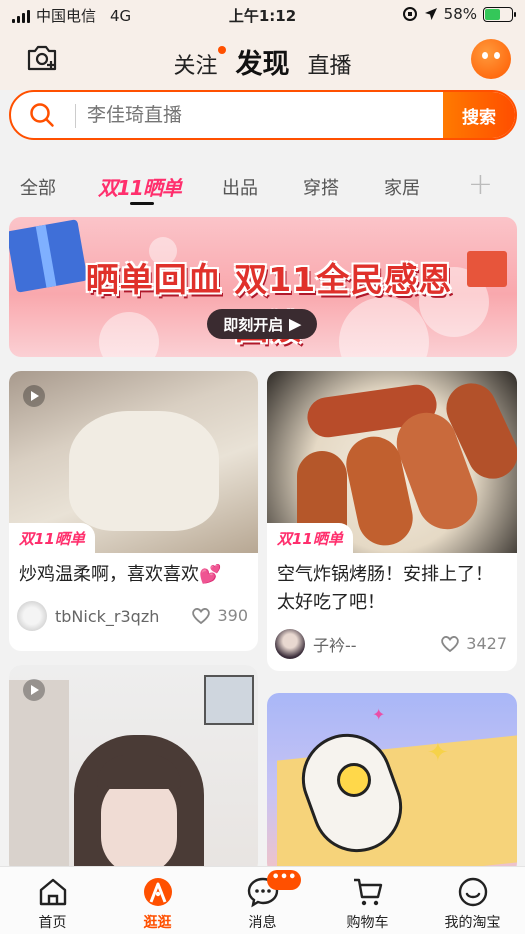 The image size is (525, 934). Describe the element at coordinates (295, 324) in the screenshot. I see `play-arrow-icon: ▶` at that location.